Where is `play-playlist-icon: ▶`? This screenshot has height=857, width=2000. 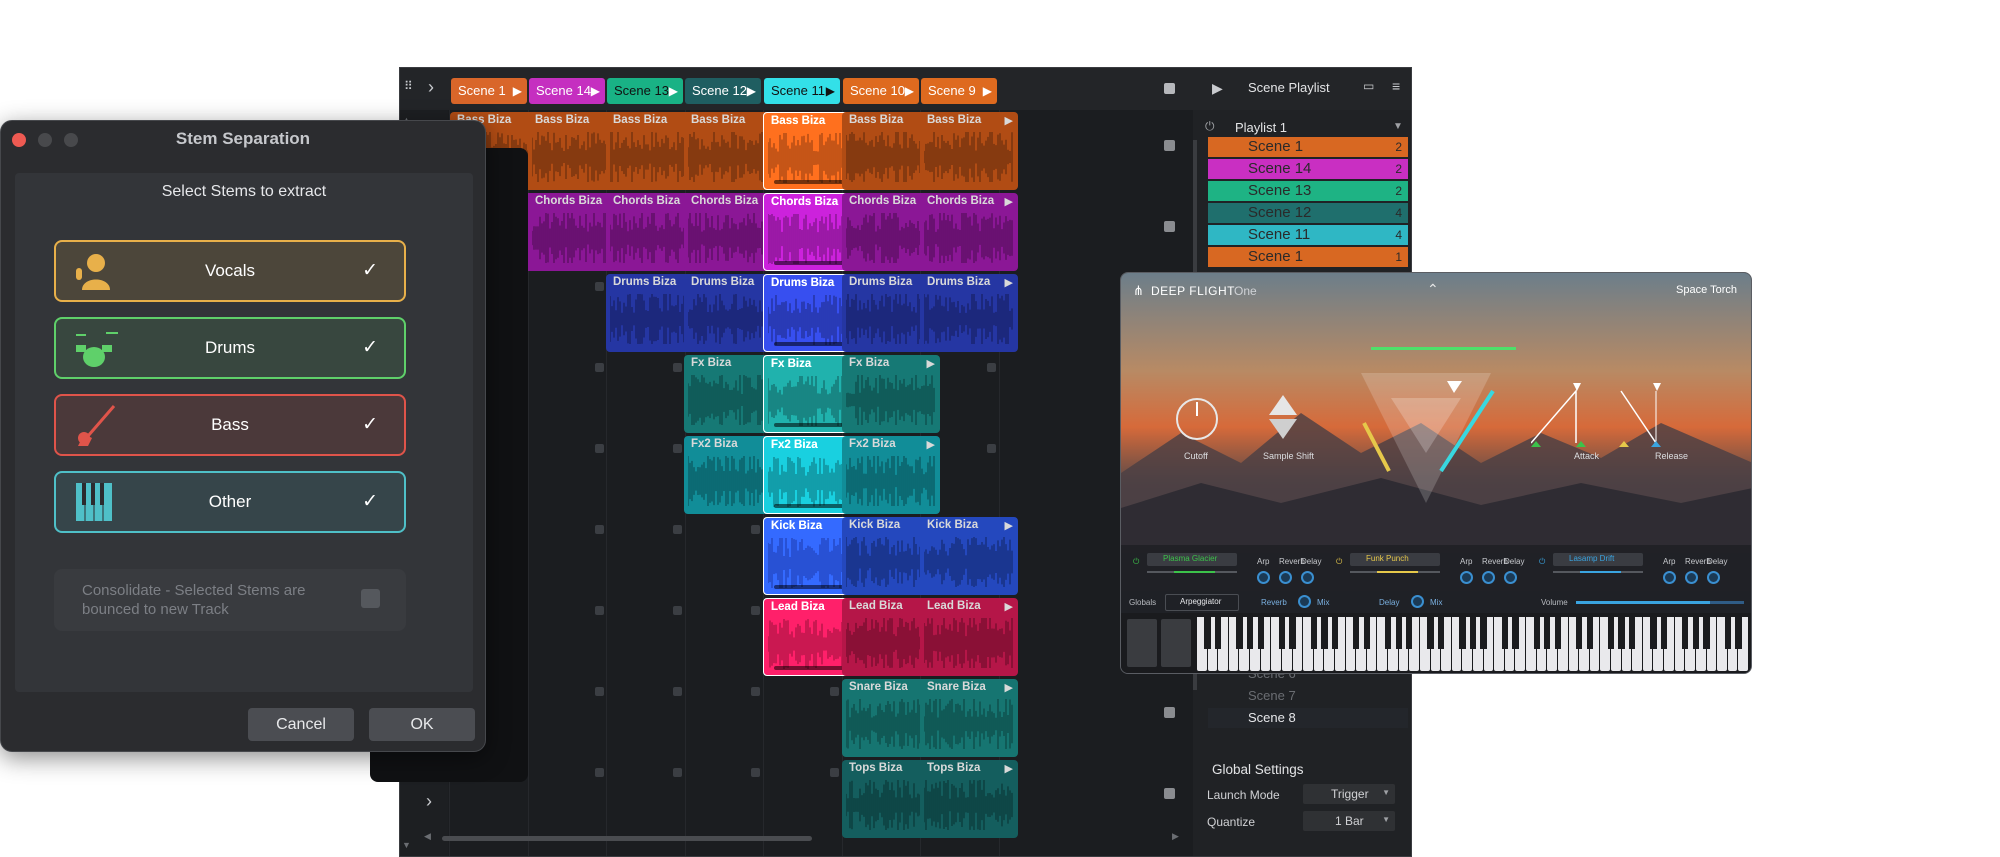
play-playlist-icon: ▶ is located at coordinates (1217, 88).